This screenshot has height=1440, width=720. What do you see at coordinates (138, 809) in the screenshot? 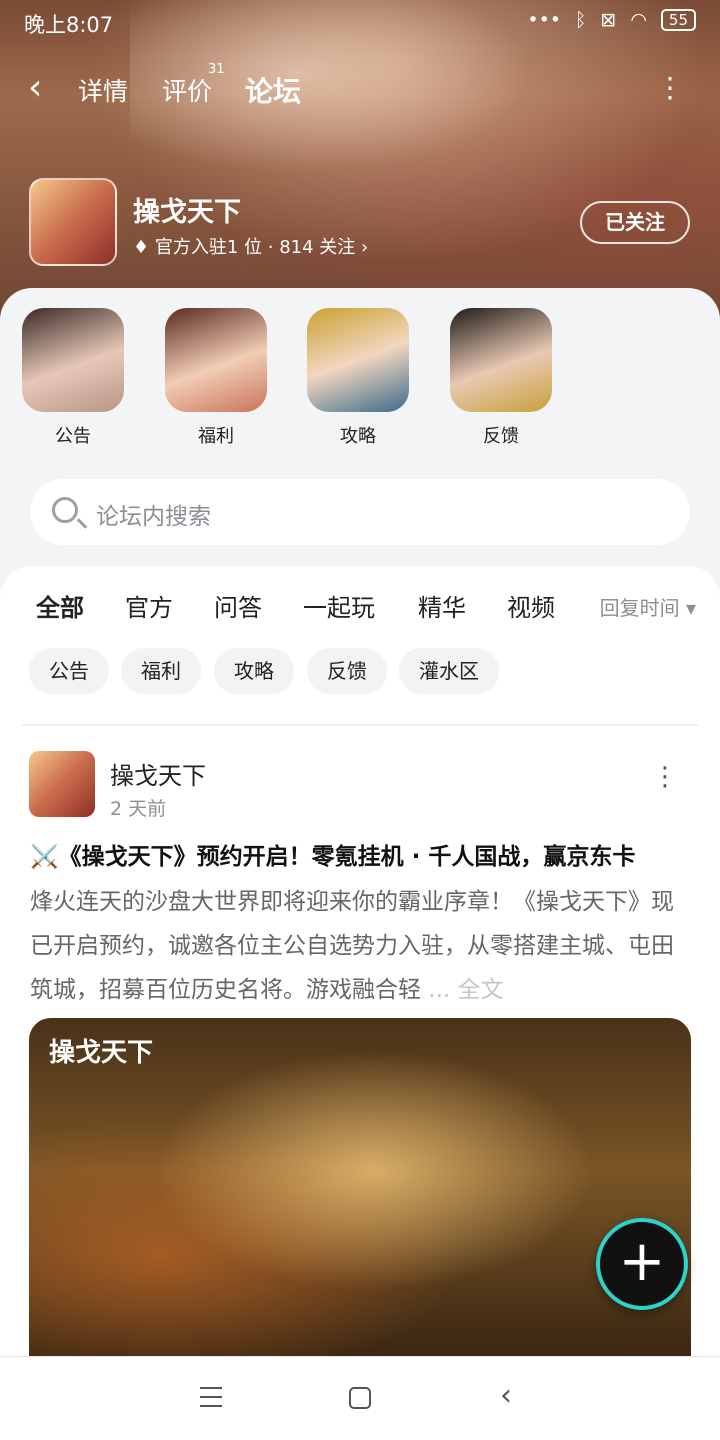
I see `post-timestamp: 2 天前` at bounding box center [138, 809].